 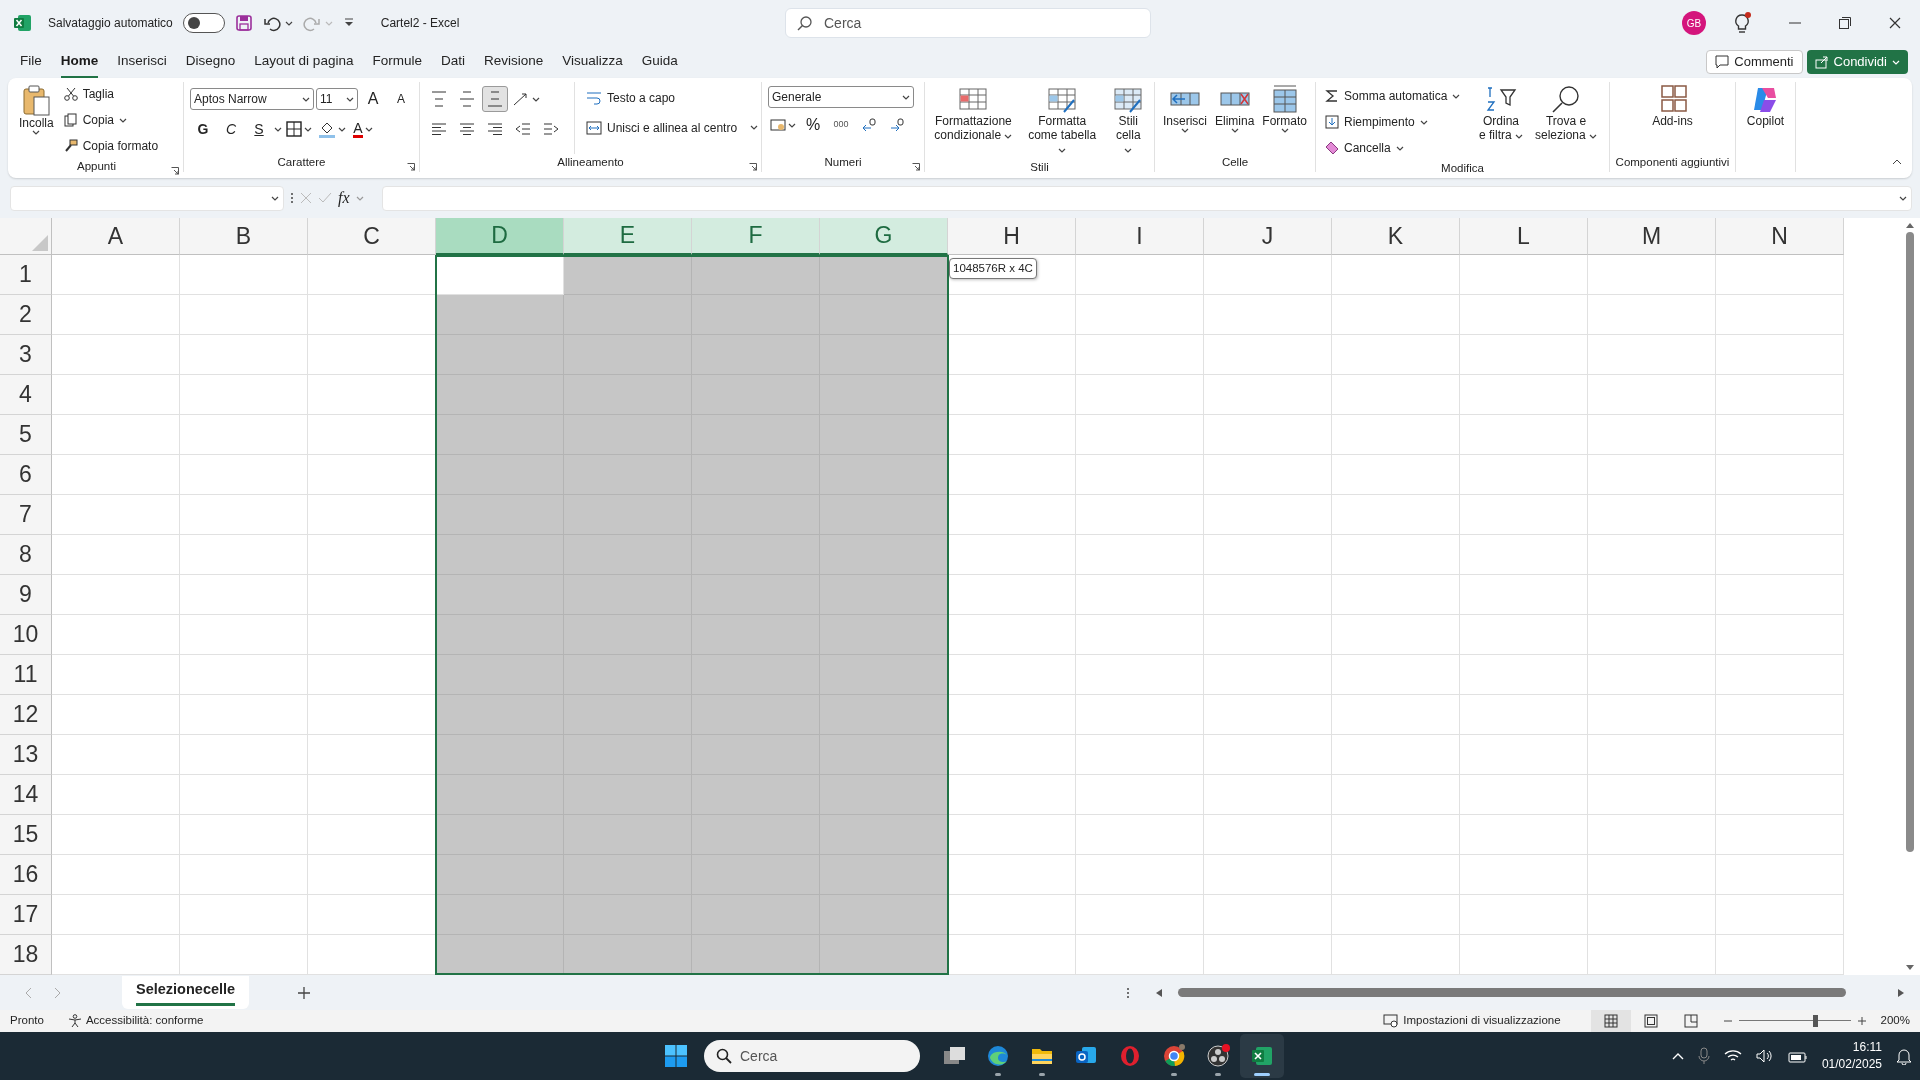 What do you see at coordinates (1694, 23) in the screenshot?
I see `user-avatar: GB` at bounding box center [1694, 23].